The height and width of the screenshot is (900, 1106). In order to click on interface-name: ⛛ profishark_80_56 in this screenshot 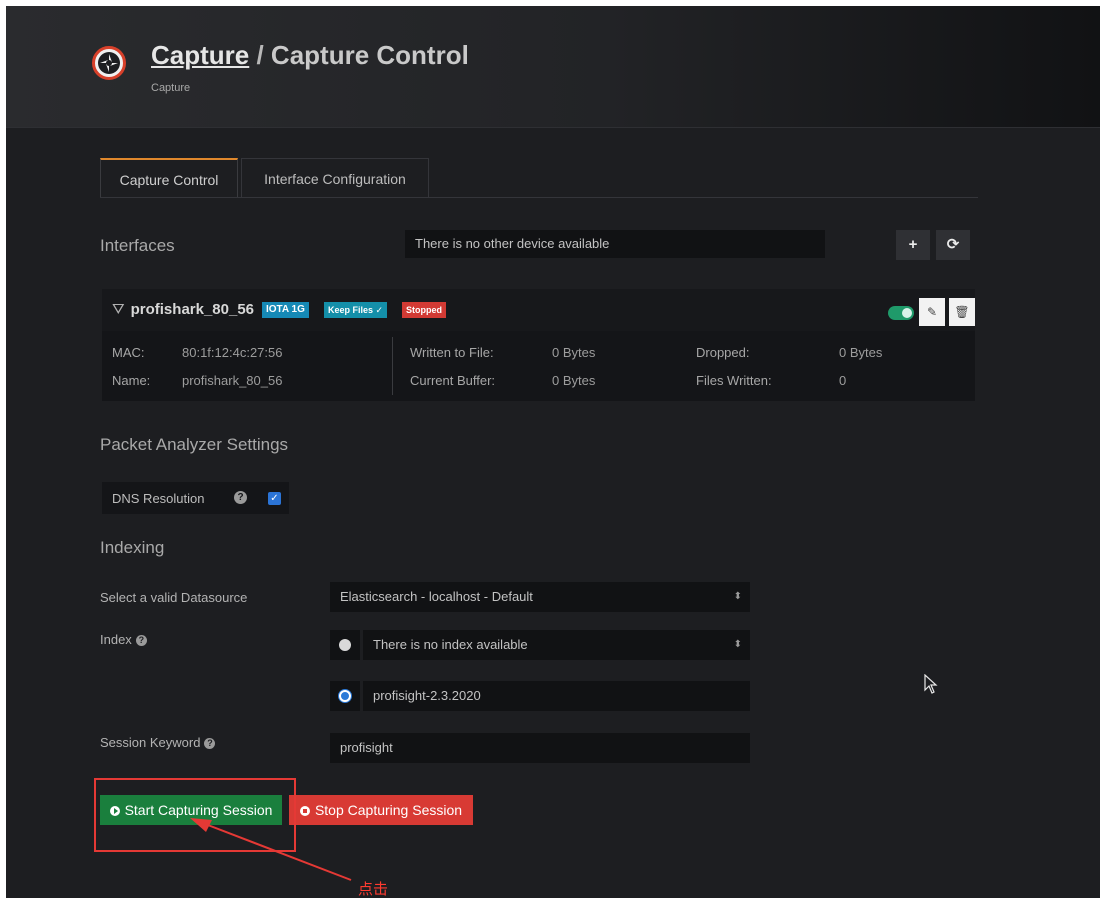, I will do `click(183, 309)`.